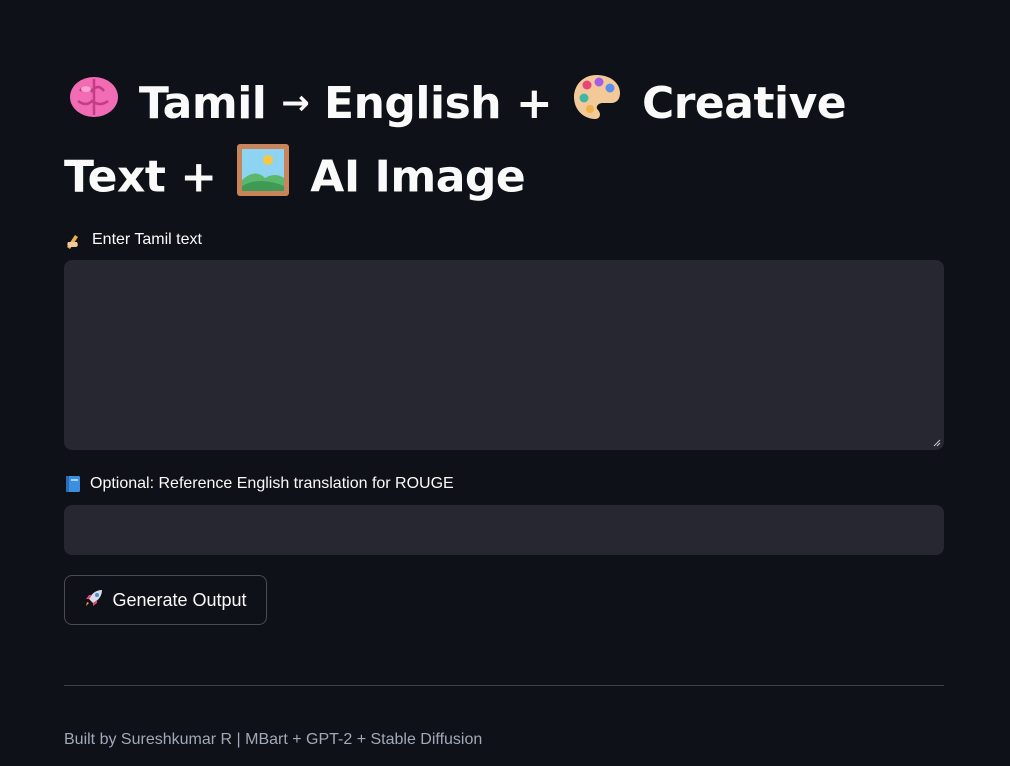 The width and height of the screenshot is (1010, 766). What do you see at coordinates (263, 179) in the screenshot?
I see `framed-picture-icon` at bounding box center [263, 179].